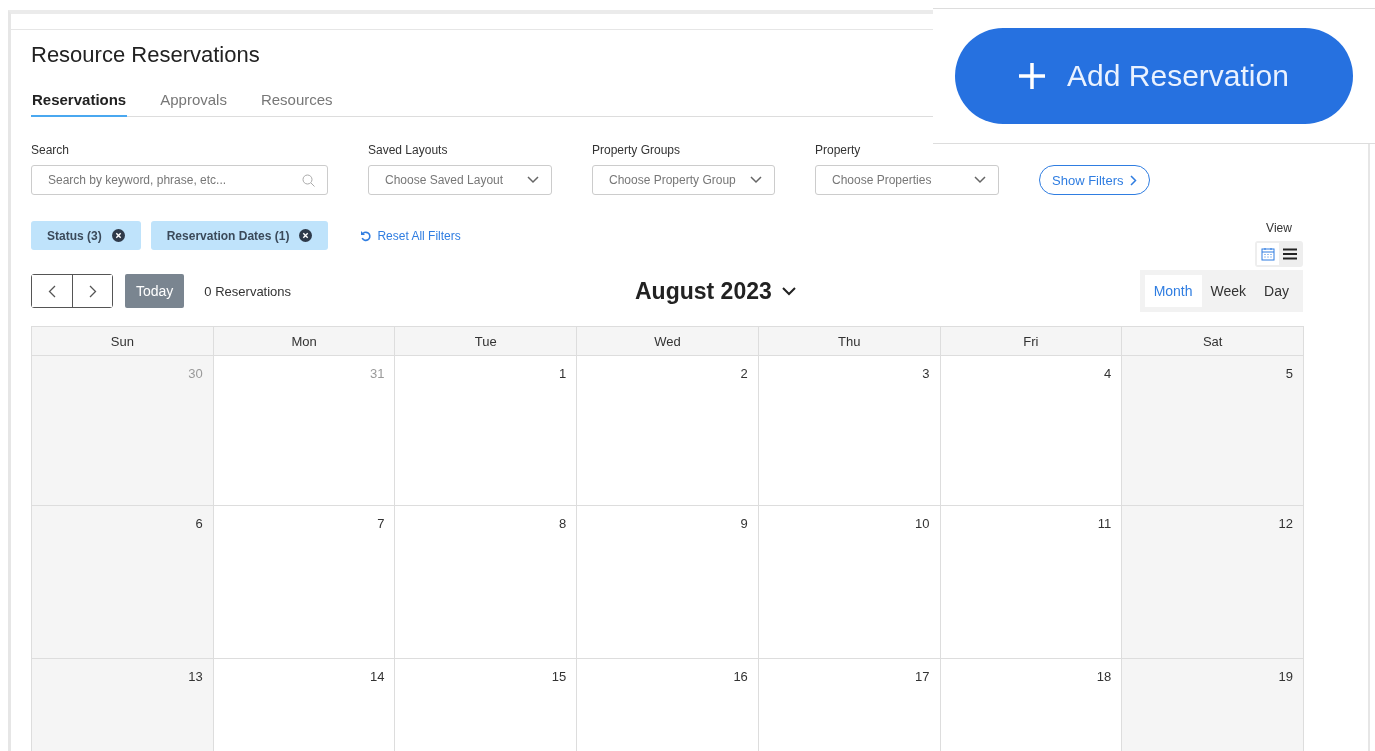  Describe the element at coordinates (296, 104) in the screenshot. I see `tab: Resources` at that location.